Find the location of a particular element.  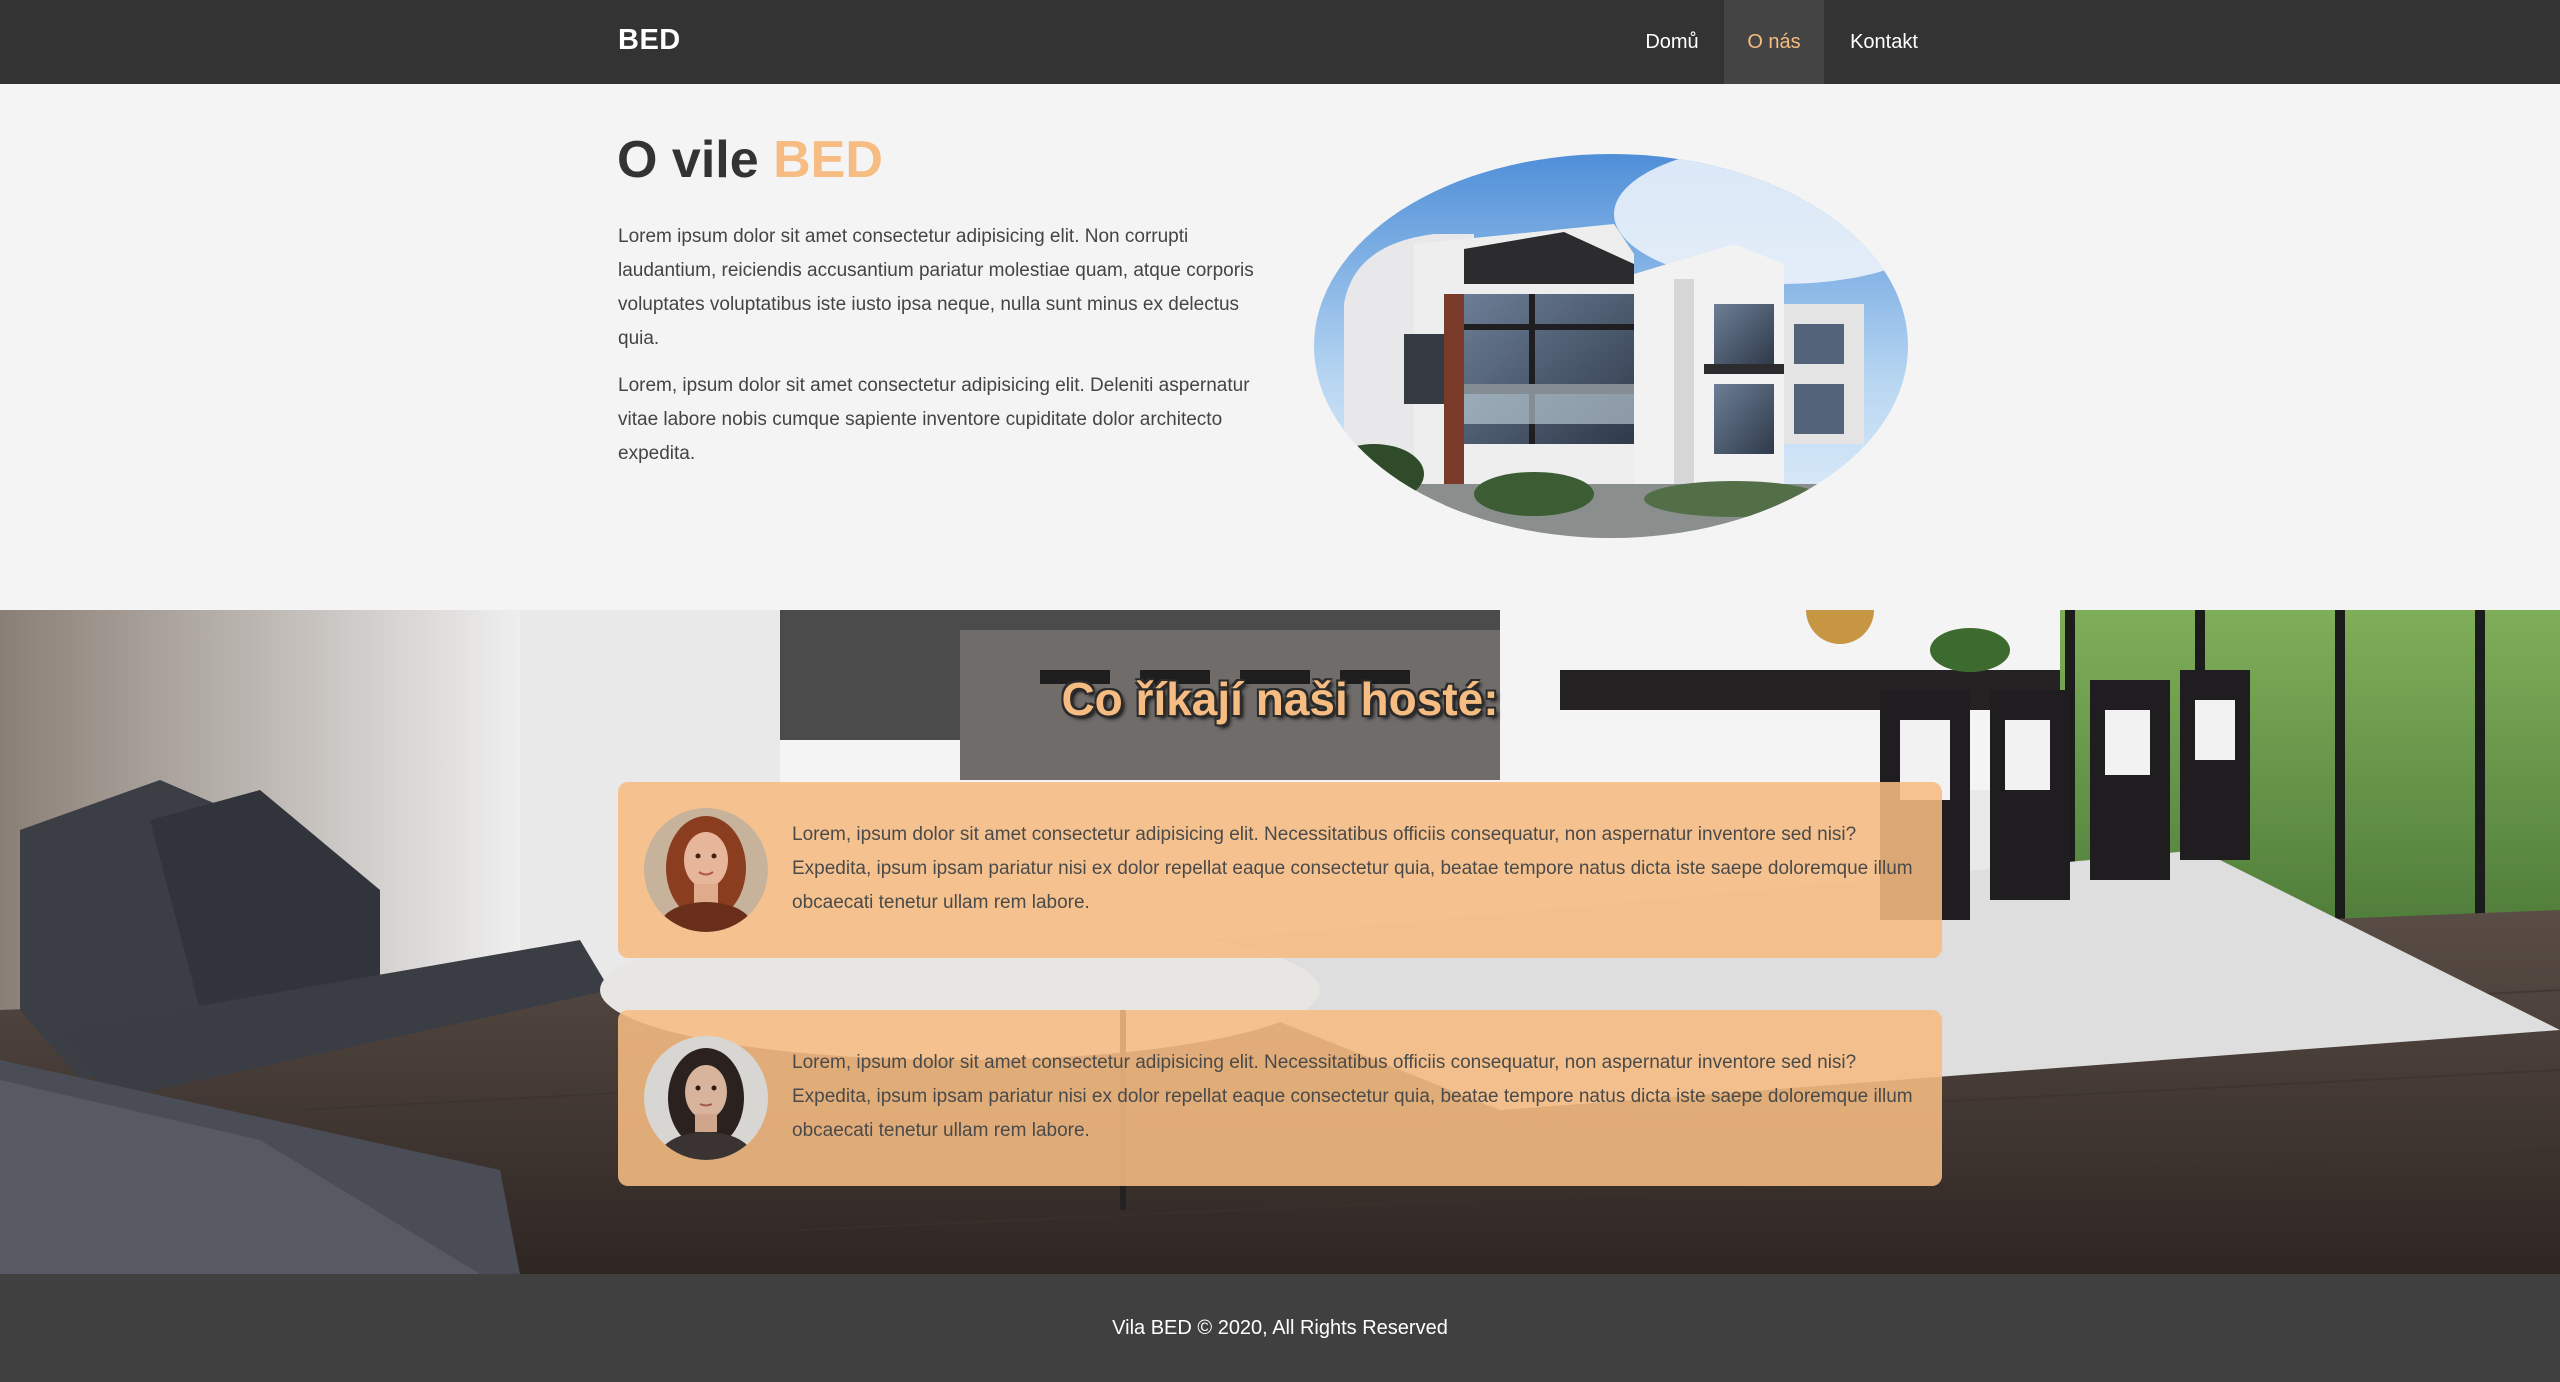

nav-link-home: Domů is located at coordinates (1672, 42).